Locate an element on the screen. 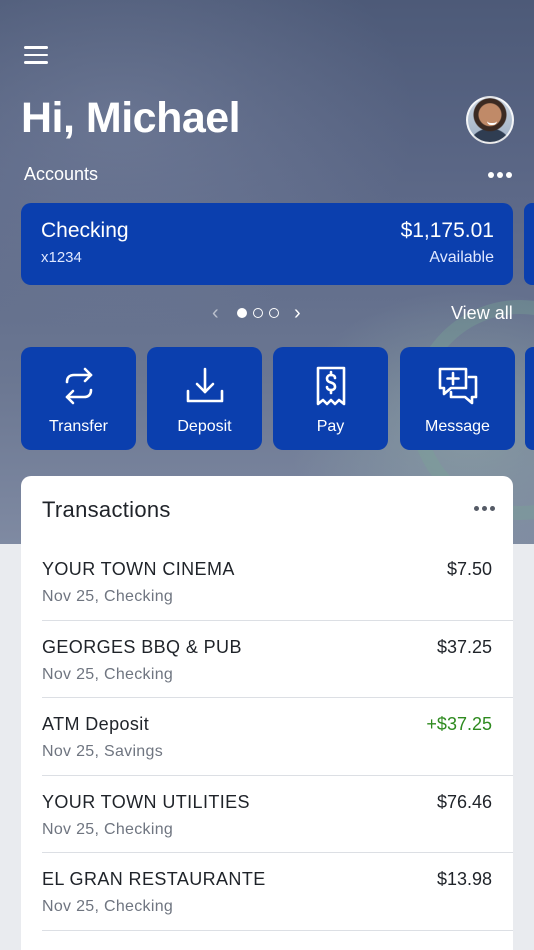 Image resolution: width=534 pixels, height=950 pixels. account-pager: ‹ › is located at coordinates (264, 313).